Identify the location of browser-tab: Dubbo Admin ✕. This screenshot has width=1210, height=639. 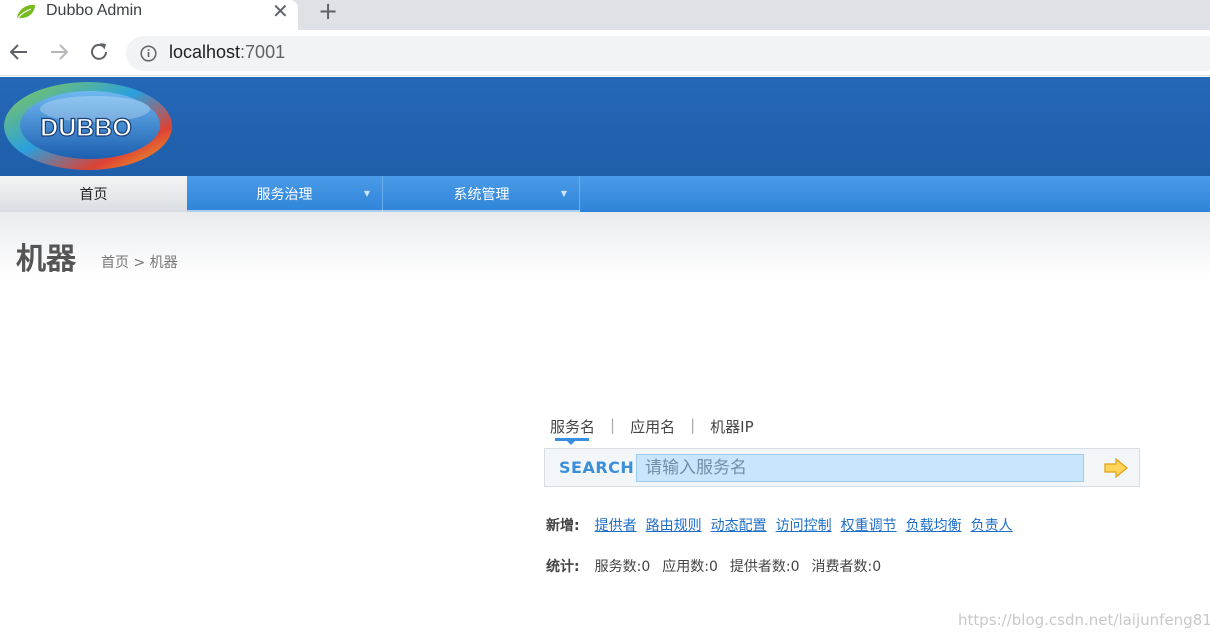
(149, 15).